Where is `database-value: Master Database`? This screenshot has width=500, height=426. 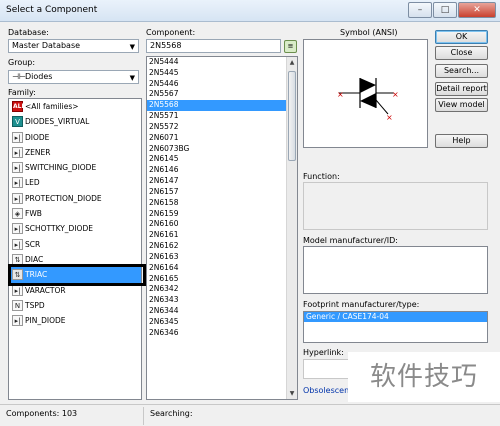
database-value: Master Database is located at coordinates (46, 45).